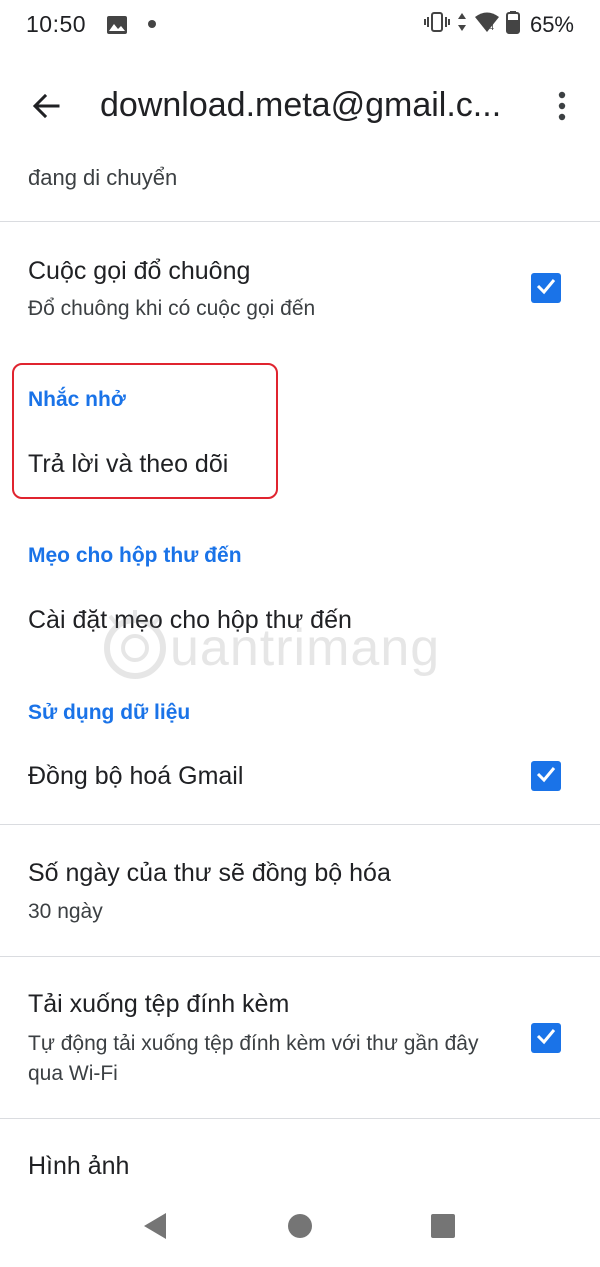 Image resolution: width=600 pixels, height=1267 pixels. What do you see at coordinates (78, 1166) in the screenshot?
I see `images-setting-item: Hình ảnh` at bounding box center [78, 1166].